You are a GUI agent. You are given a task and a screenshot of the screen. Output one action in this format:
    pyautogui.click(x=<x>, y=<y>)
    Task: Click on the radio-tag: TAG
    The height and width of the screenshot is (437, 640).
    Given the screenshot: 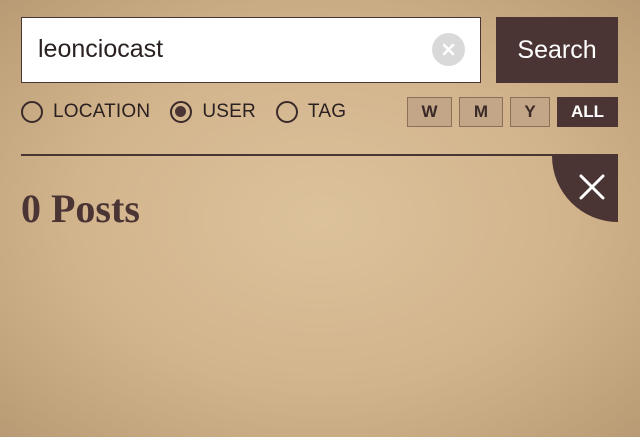 What is the action you would take?
    pyautogui.click(x=311, y=112)
    